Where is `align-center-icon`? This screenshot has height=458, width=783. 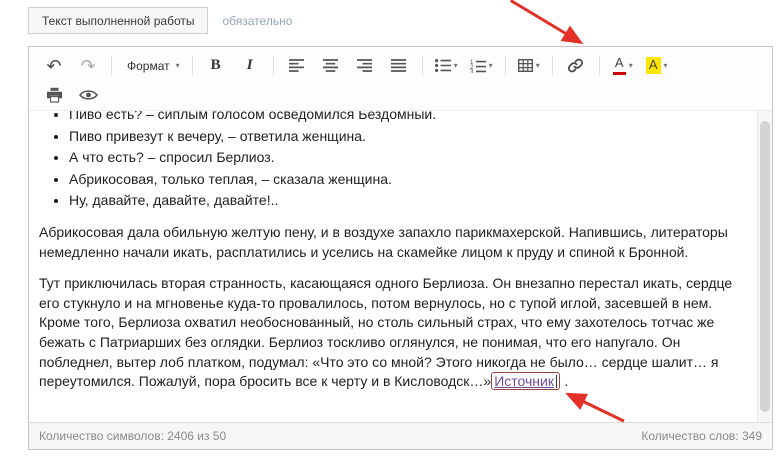 align-center-icon is located at coordinates (331, 65).